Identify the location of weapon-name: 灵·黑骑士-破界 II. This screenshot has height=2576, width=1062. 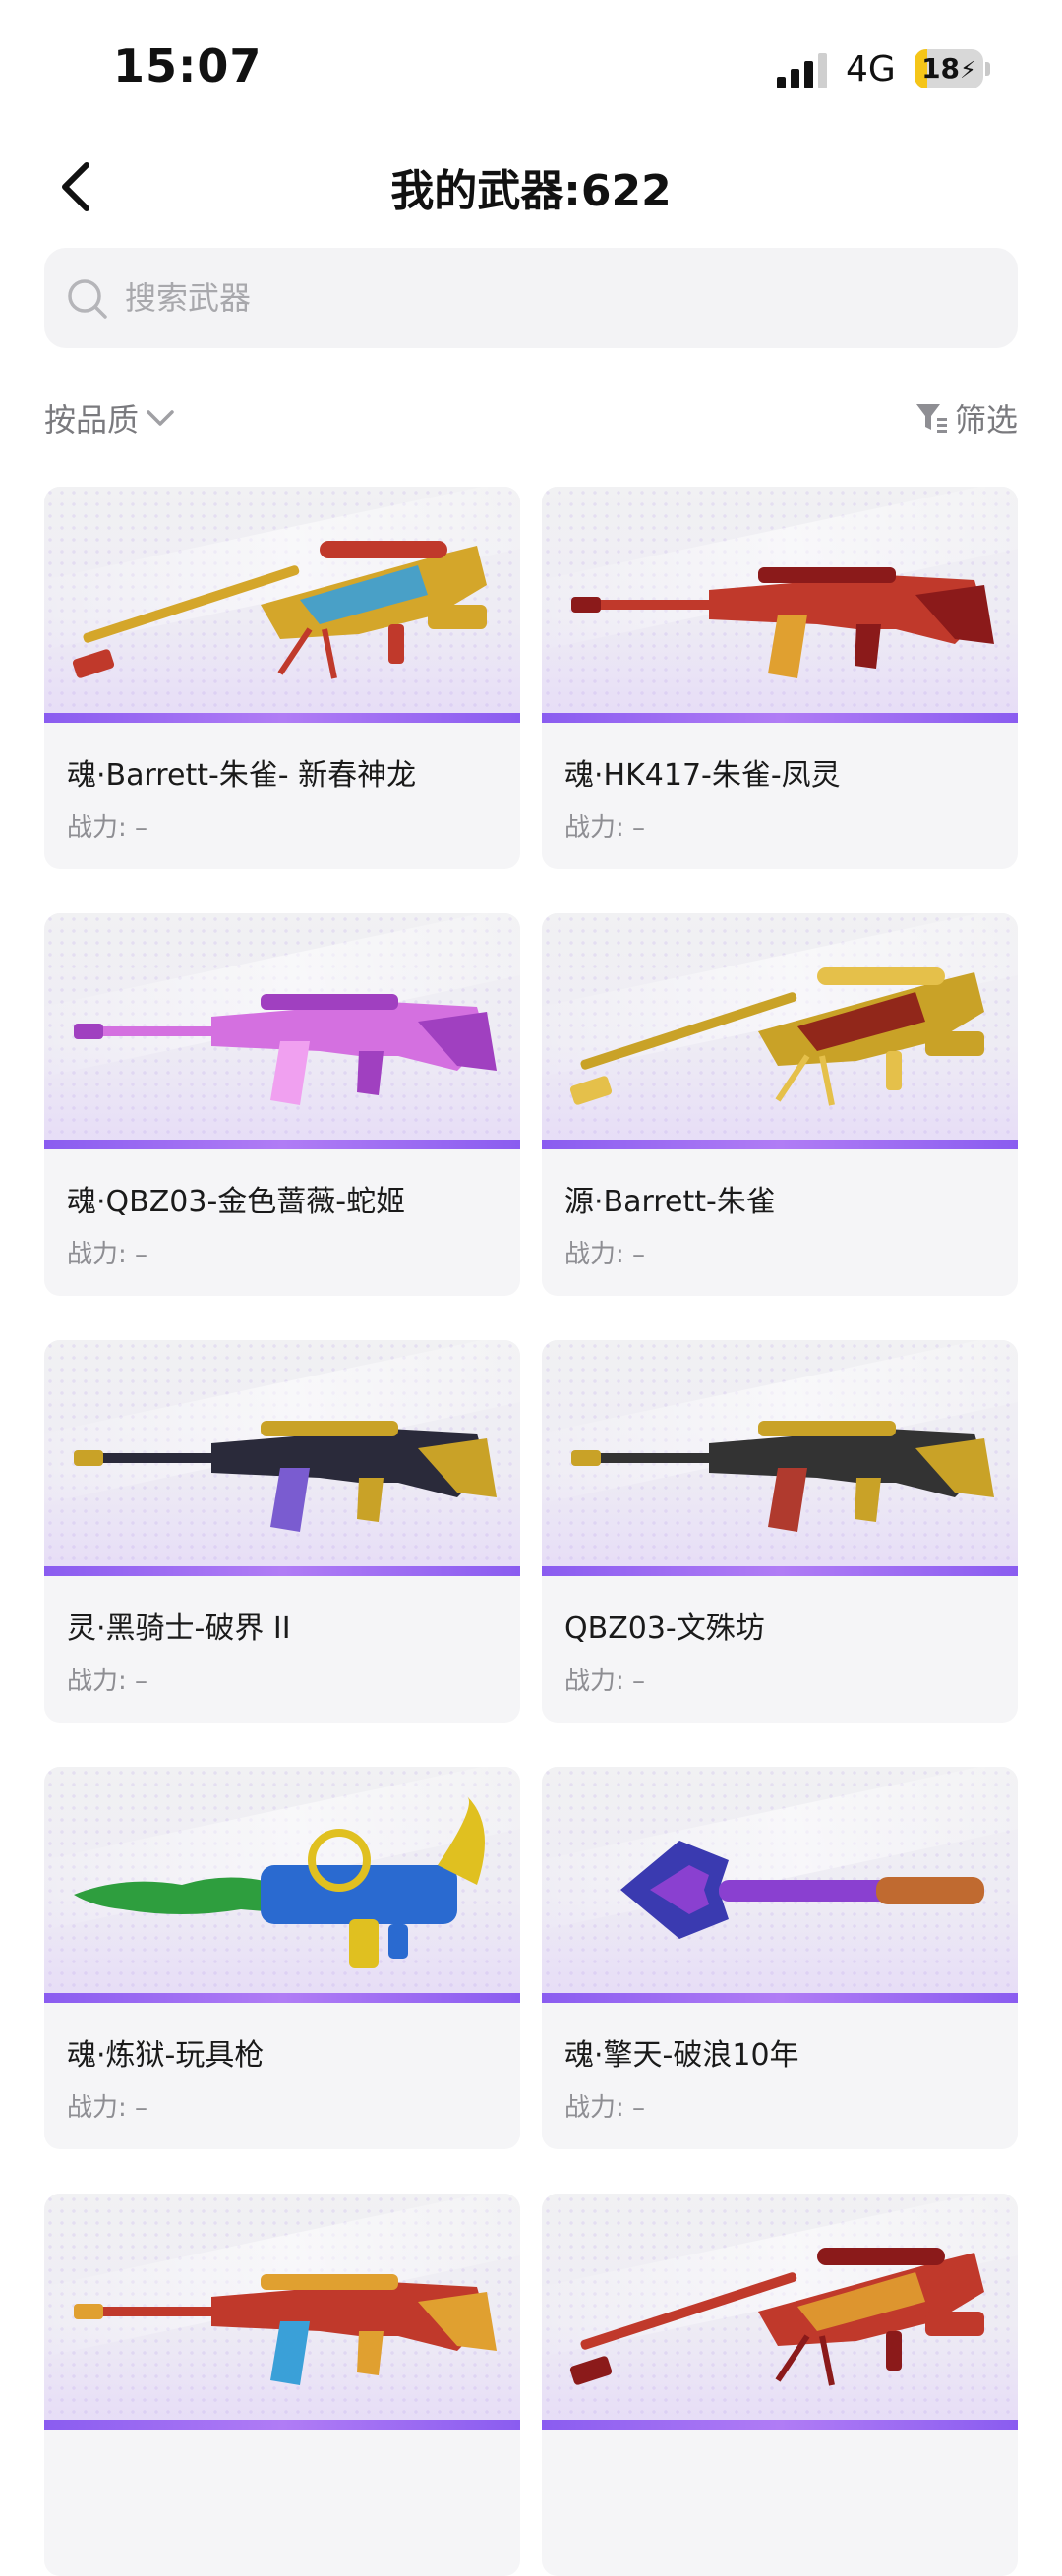
(179, 1628).